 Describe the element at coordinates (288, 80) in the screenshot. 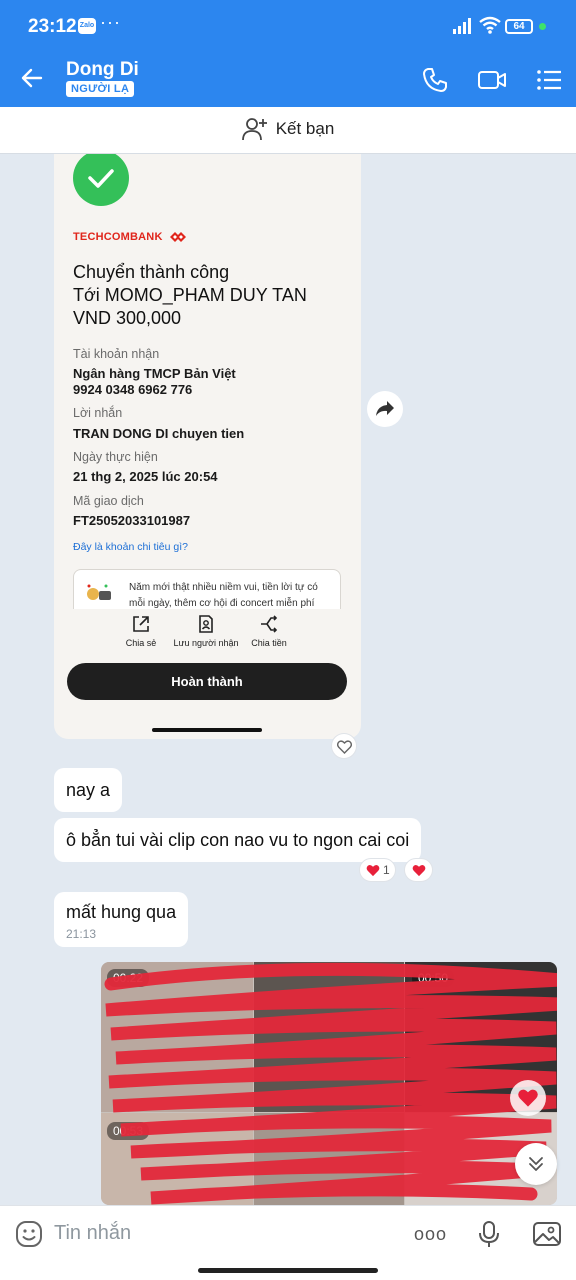

I see `chat-header: Dong Di NGƯỜI LẠ` at that location.